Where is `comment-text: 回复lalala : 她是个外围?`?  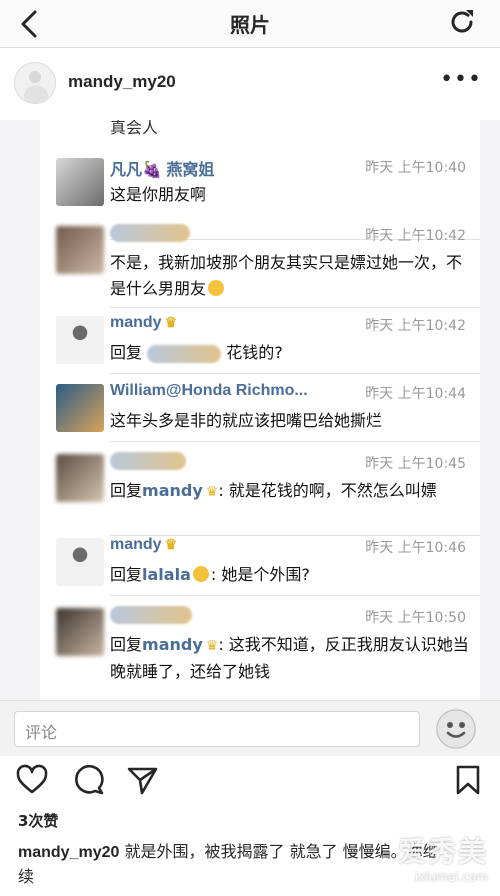
comment-text: 回复lalala : 她是个外围? is located at coordinates (290, 575).